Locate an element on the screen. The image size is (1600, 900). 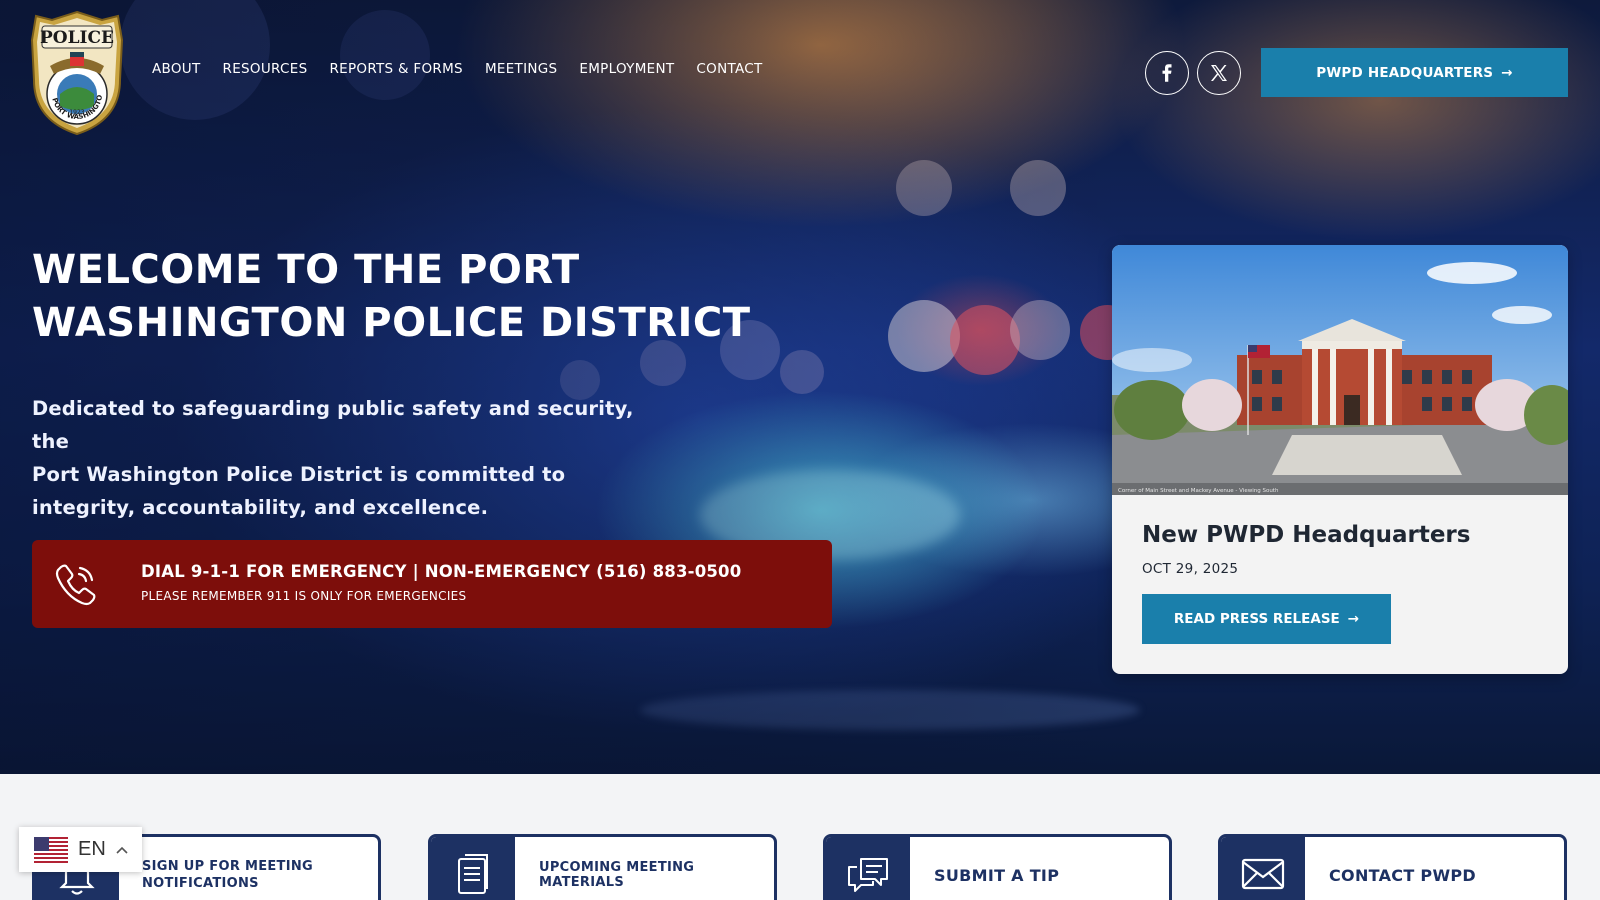
us-flag-icon is located at coordinates (51, 849).